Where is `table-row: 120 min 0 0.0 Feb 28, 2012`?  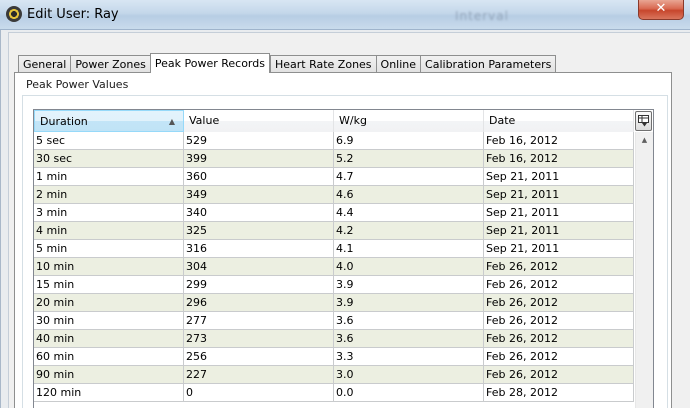 table-row: 120 min 0 0.0 Feb 28, 2012 is located at coordinates (334, 393).